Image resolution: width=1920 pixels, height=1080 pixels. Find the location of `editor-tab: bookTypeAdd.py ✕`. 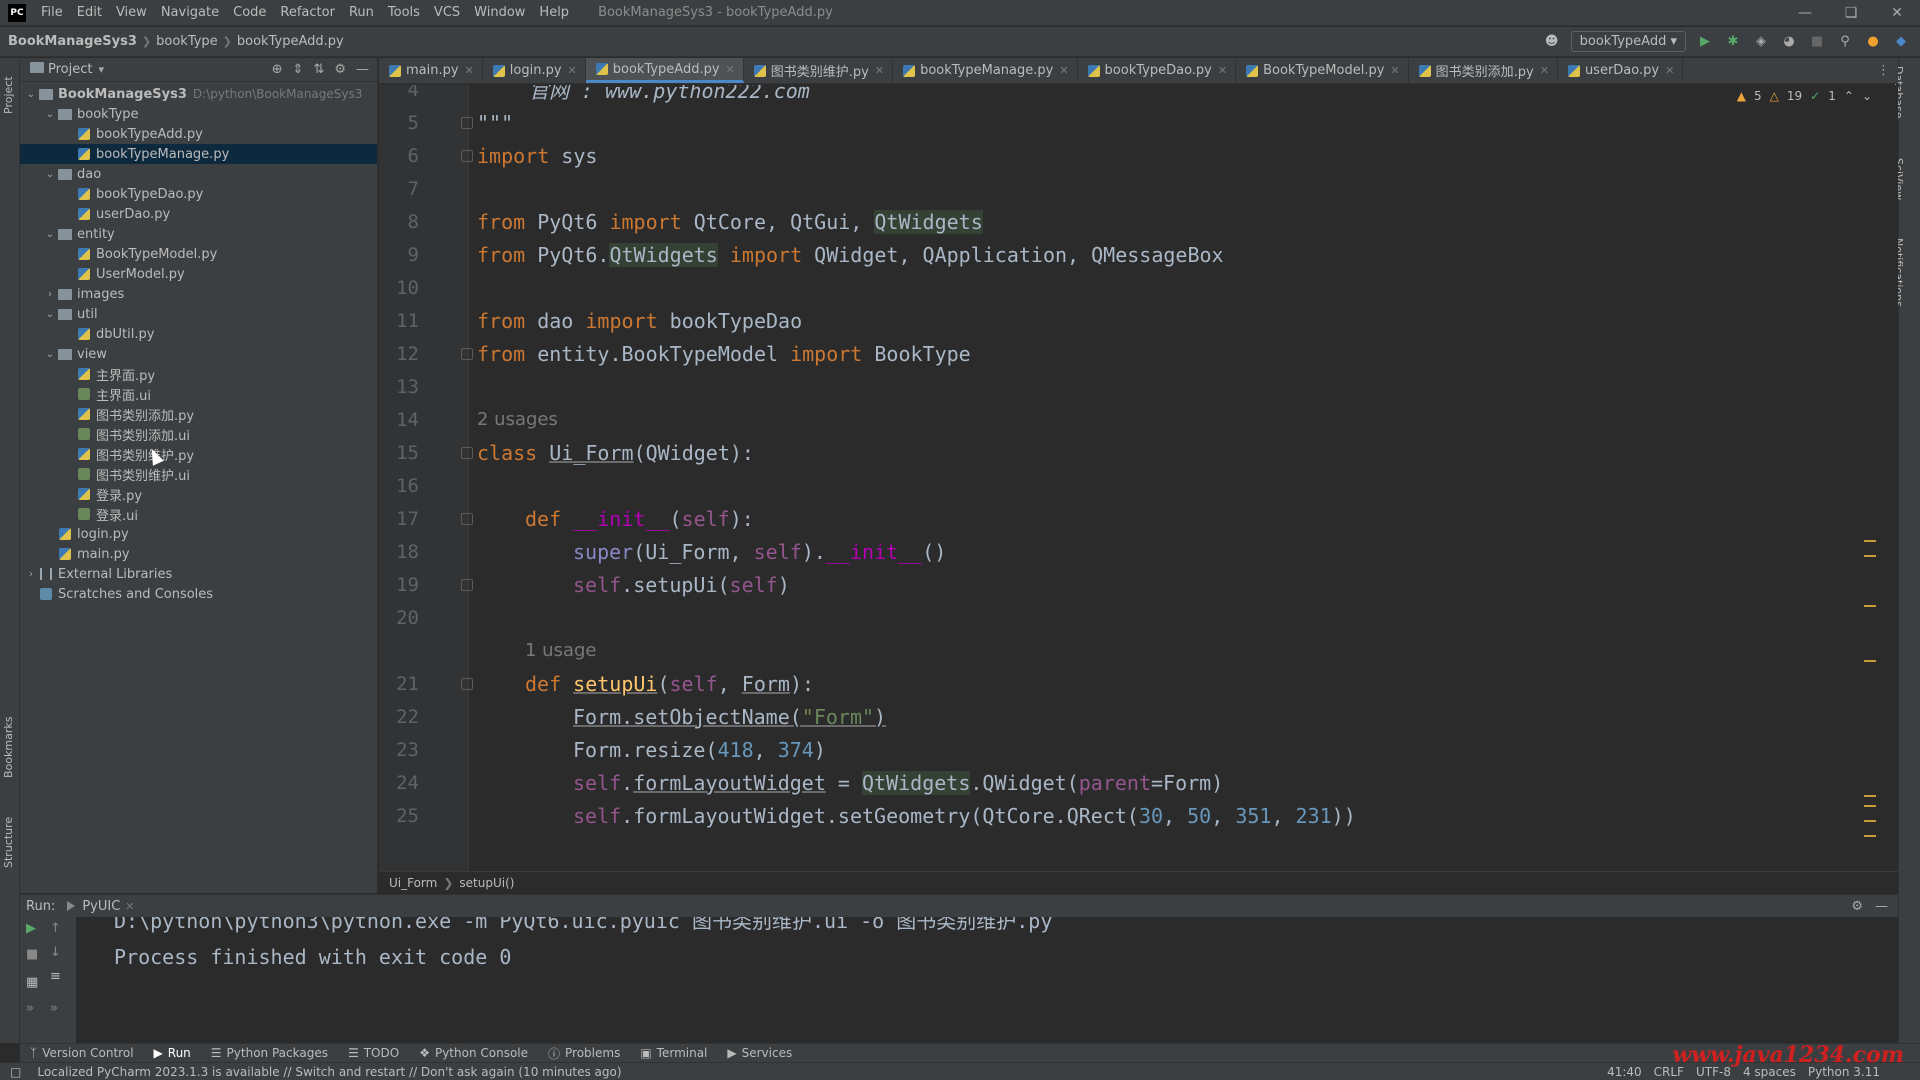

editor-tab: bookTypeAdd.py ✕ is located at coordinates (664, 70).